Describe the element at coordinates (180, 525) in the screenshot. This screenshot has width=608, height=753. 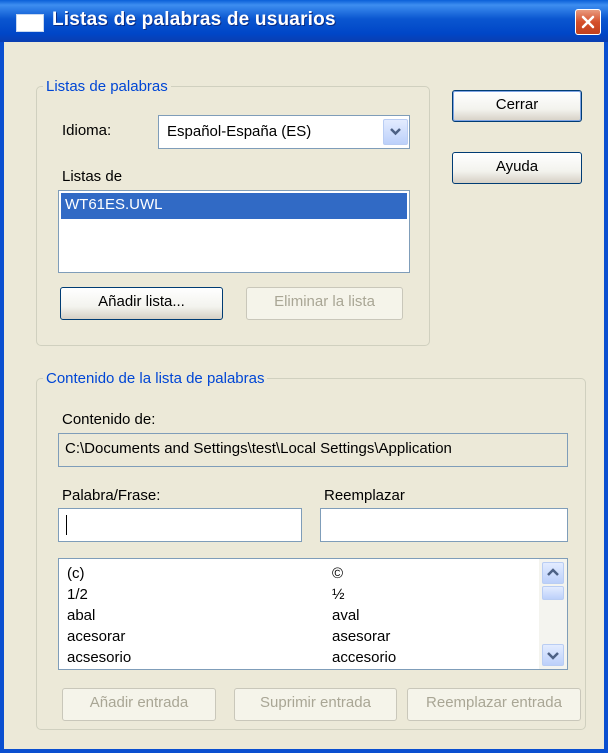
I see `word-input` at that location.